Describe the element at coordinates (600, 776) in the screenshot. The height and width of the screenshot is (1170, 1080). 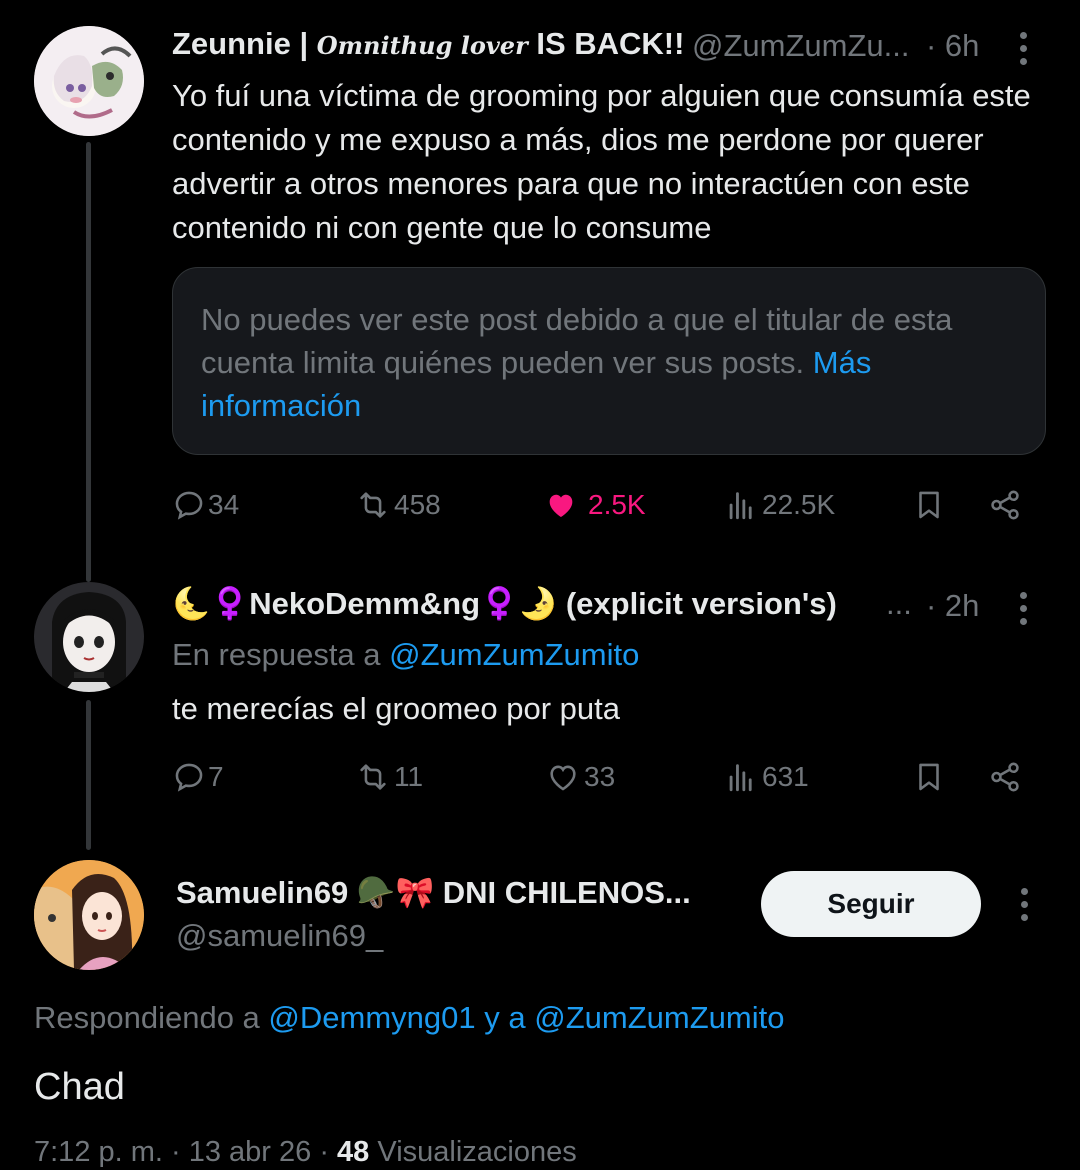
I see `like-count: 33` at that location.